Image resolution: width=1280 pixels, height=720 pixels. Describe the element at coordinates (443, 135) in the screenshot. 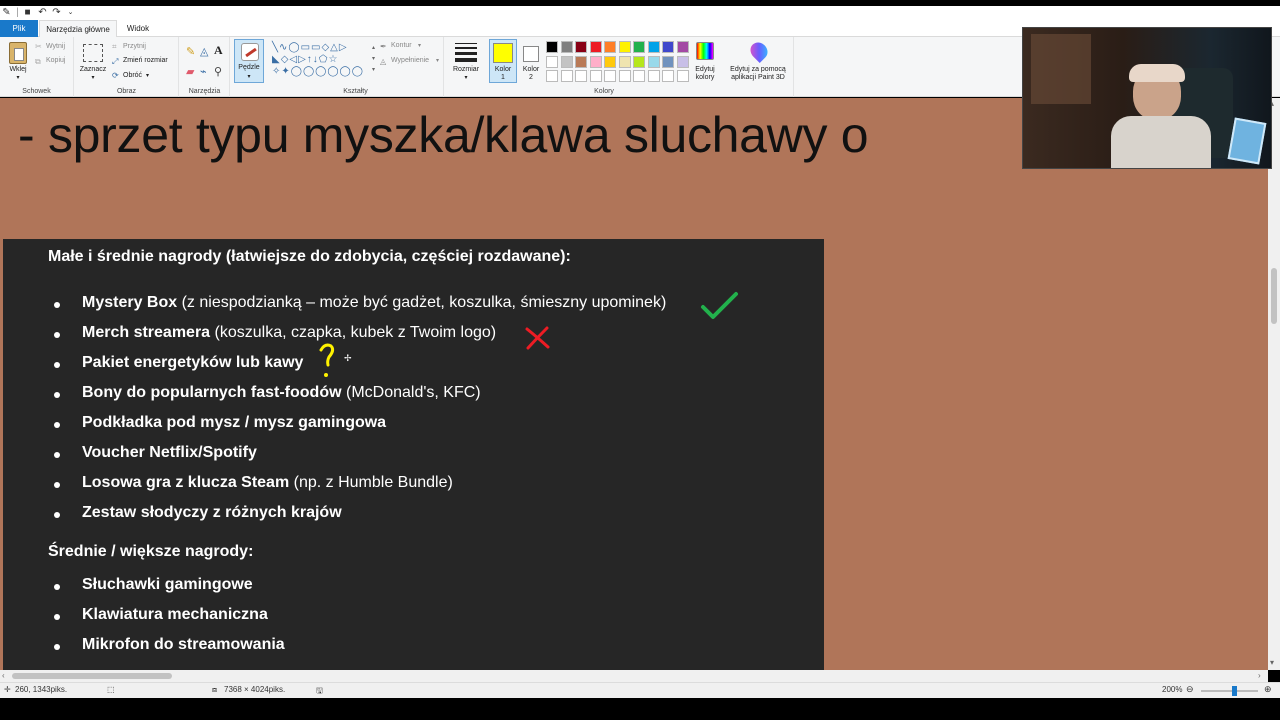

I see `canvas-title-text: - sprzet typu myszka/klawa sluchawy o` at that location.